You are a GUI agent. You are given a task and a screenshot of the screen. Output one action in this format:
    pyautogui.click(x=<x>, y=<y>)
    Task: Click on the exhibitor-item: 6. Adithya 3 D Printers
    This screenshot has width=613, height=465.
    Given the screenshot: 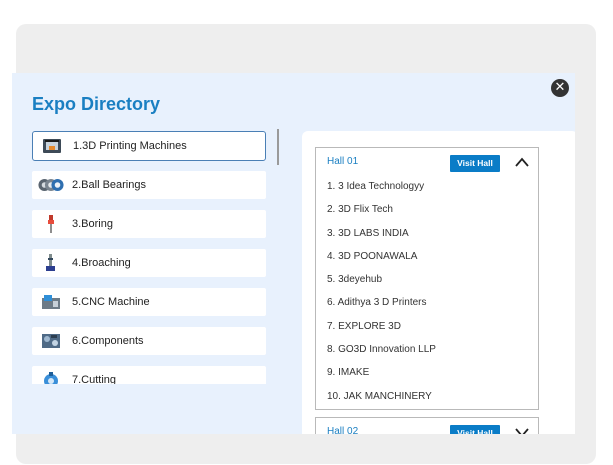 What is the action you would take?
    pyautogui.click(x=427, y=303)
    